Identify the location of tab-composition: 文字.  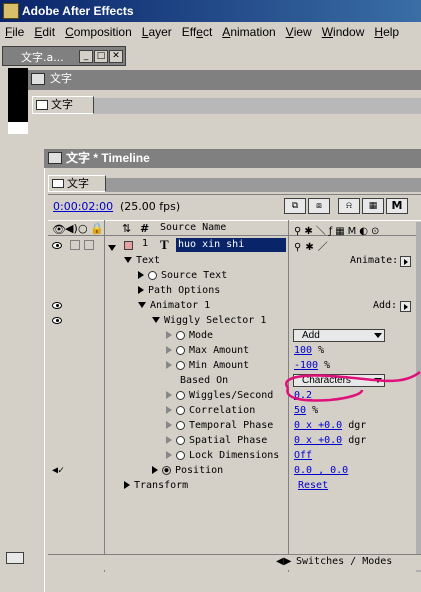
(63, 105).